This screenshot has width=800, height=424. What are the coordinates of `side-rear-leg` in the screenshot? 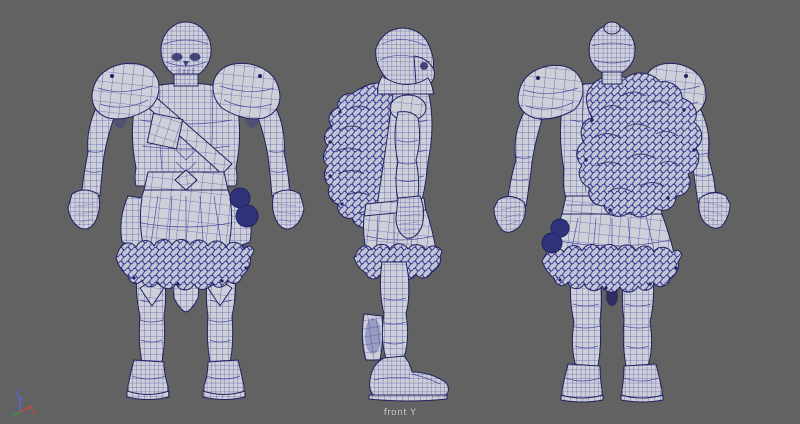 It's located at (372, 337).